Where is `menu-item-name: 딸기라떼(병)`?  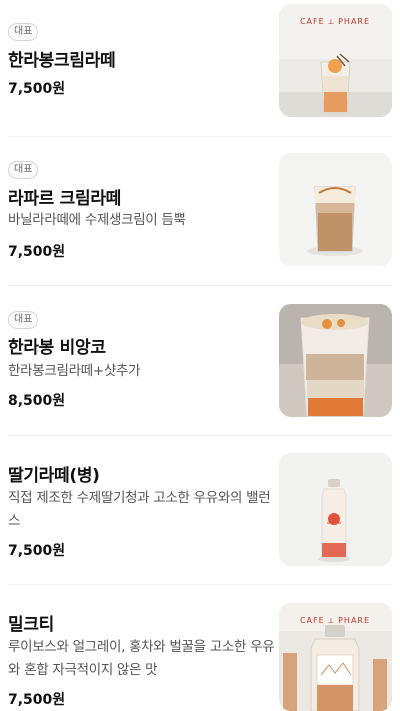 menu-item-name: 딸기라떼(병) is located at coordinates (54, 476).